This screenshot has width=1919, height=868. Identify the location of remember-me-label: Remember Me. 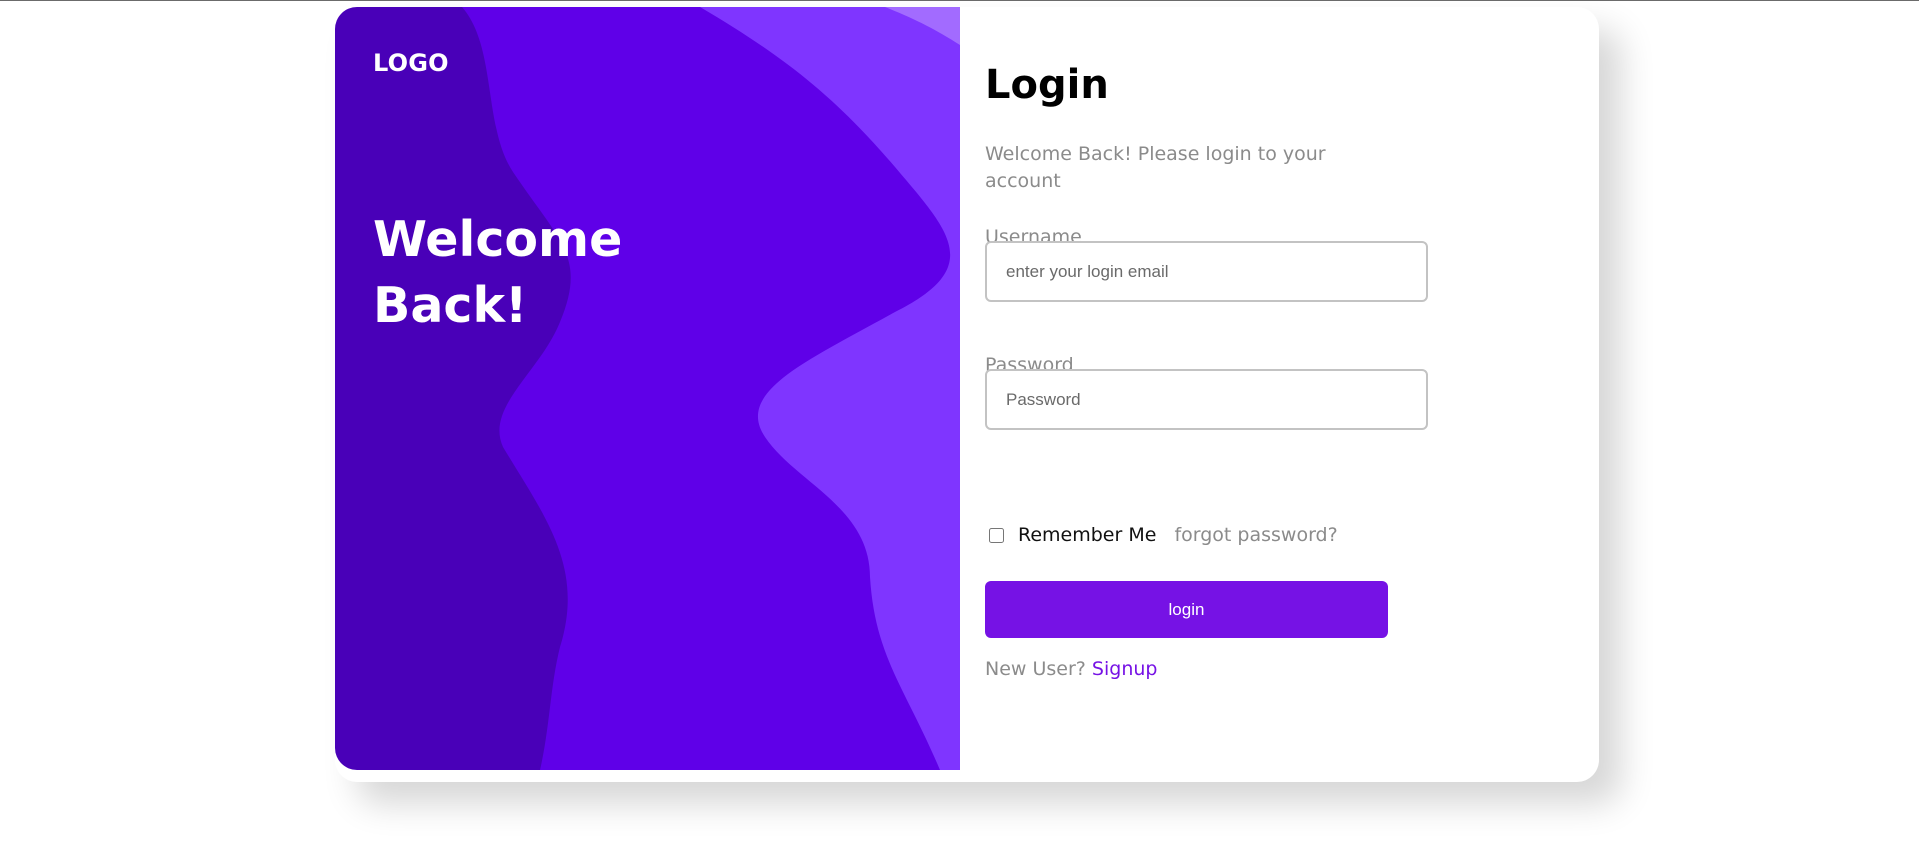
(1087, 535).